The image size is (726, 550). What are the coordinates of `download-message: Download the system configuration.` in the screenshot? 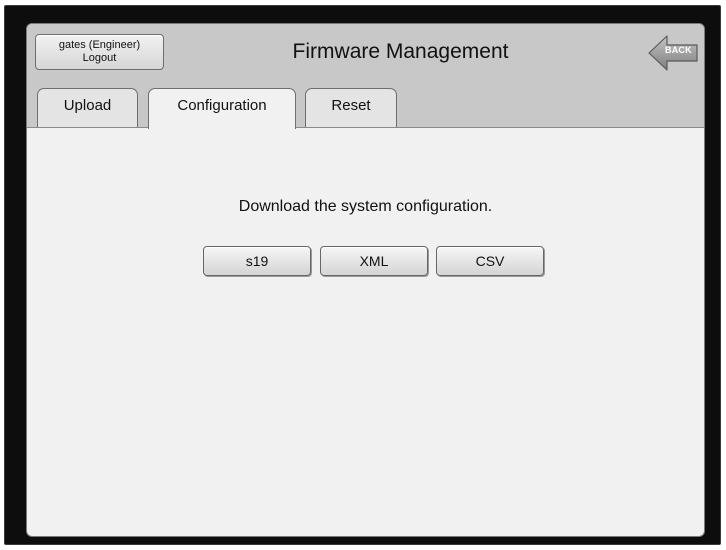 It's located at (365, 206).